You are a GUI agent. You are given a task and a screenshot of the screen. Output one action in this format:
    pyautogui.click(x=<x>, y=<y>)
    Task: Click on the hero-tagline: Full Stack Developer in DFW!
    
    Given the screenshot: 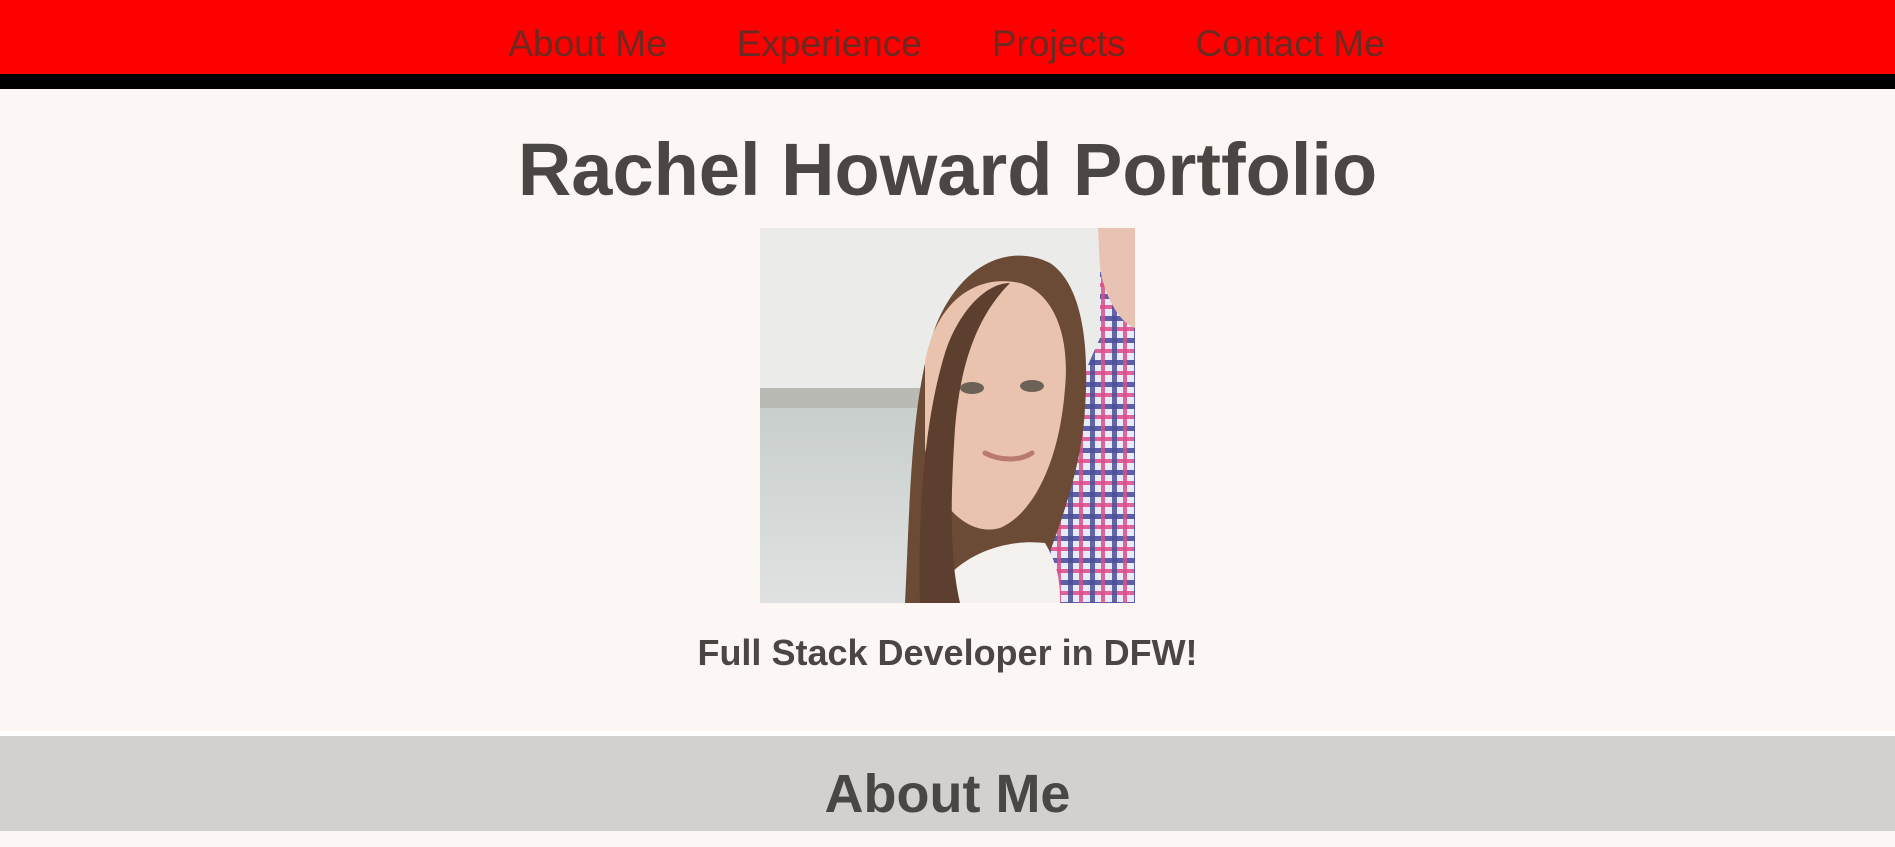 What is the action you would take?
    pyautogui.click(x=947, y=652)
    